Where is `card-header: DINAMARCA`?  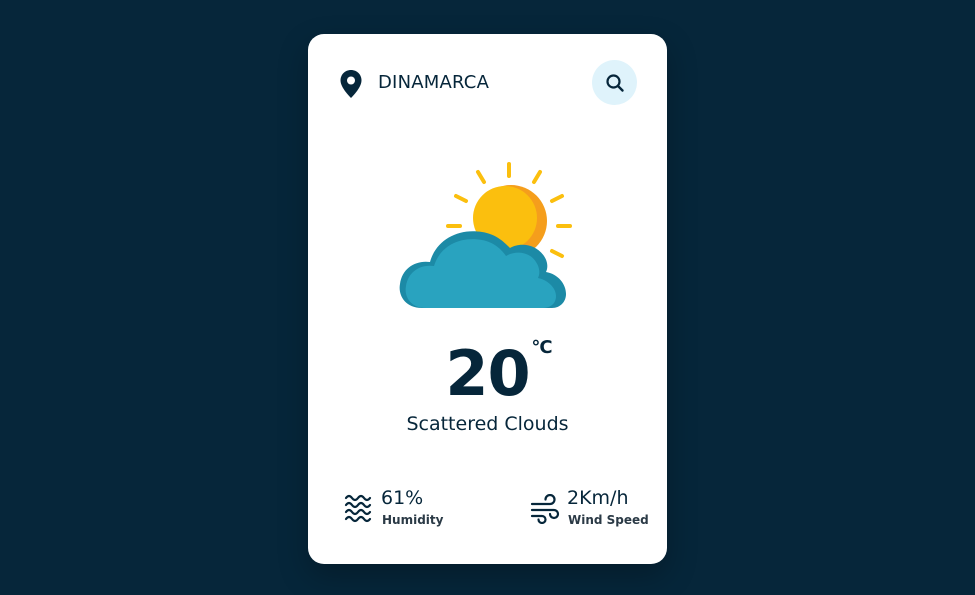
card-header: DINAMARCA is located at coordinates (487, 84).